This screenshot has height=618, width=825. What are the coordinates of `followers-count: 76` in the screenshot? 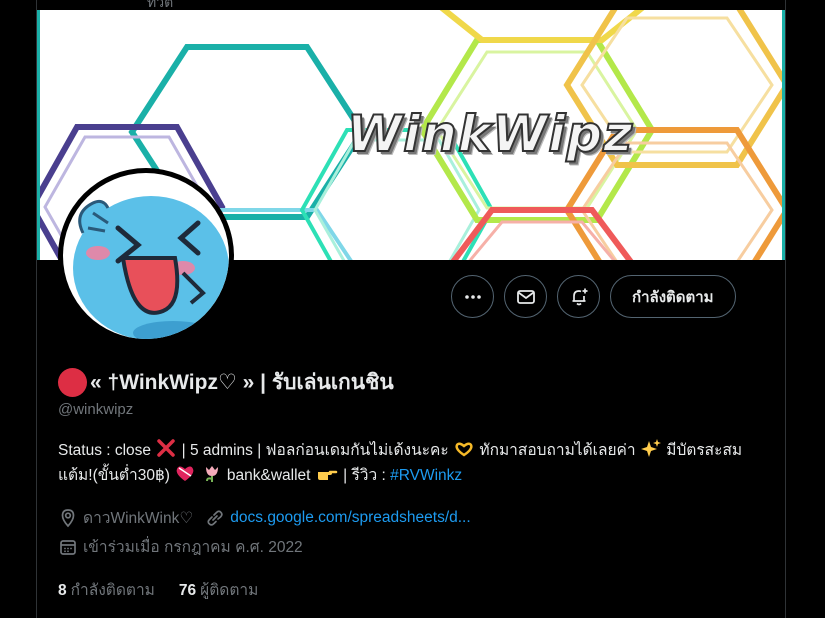 It's located at (187, 590).